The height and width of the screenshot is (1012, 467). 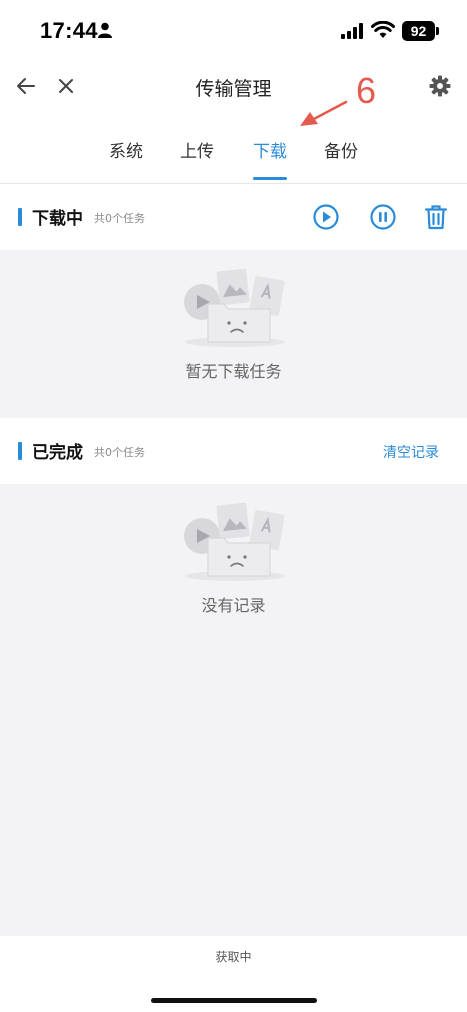 What do you see at coordinates (197, 149) in the screenshot?
I see `tab-upload: 上传` at bounding box center [197, 149].